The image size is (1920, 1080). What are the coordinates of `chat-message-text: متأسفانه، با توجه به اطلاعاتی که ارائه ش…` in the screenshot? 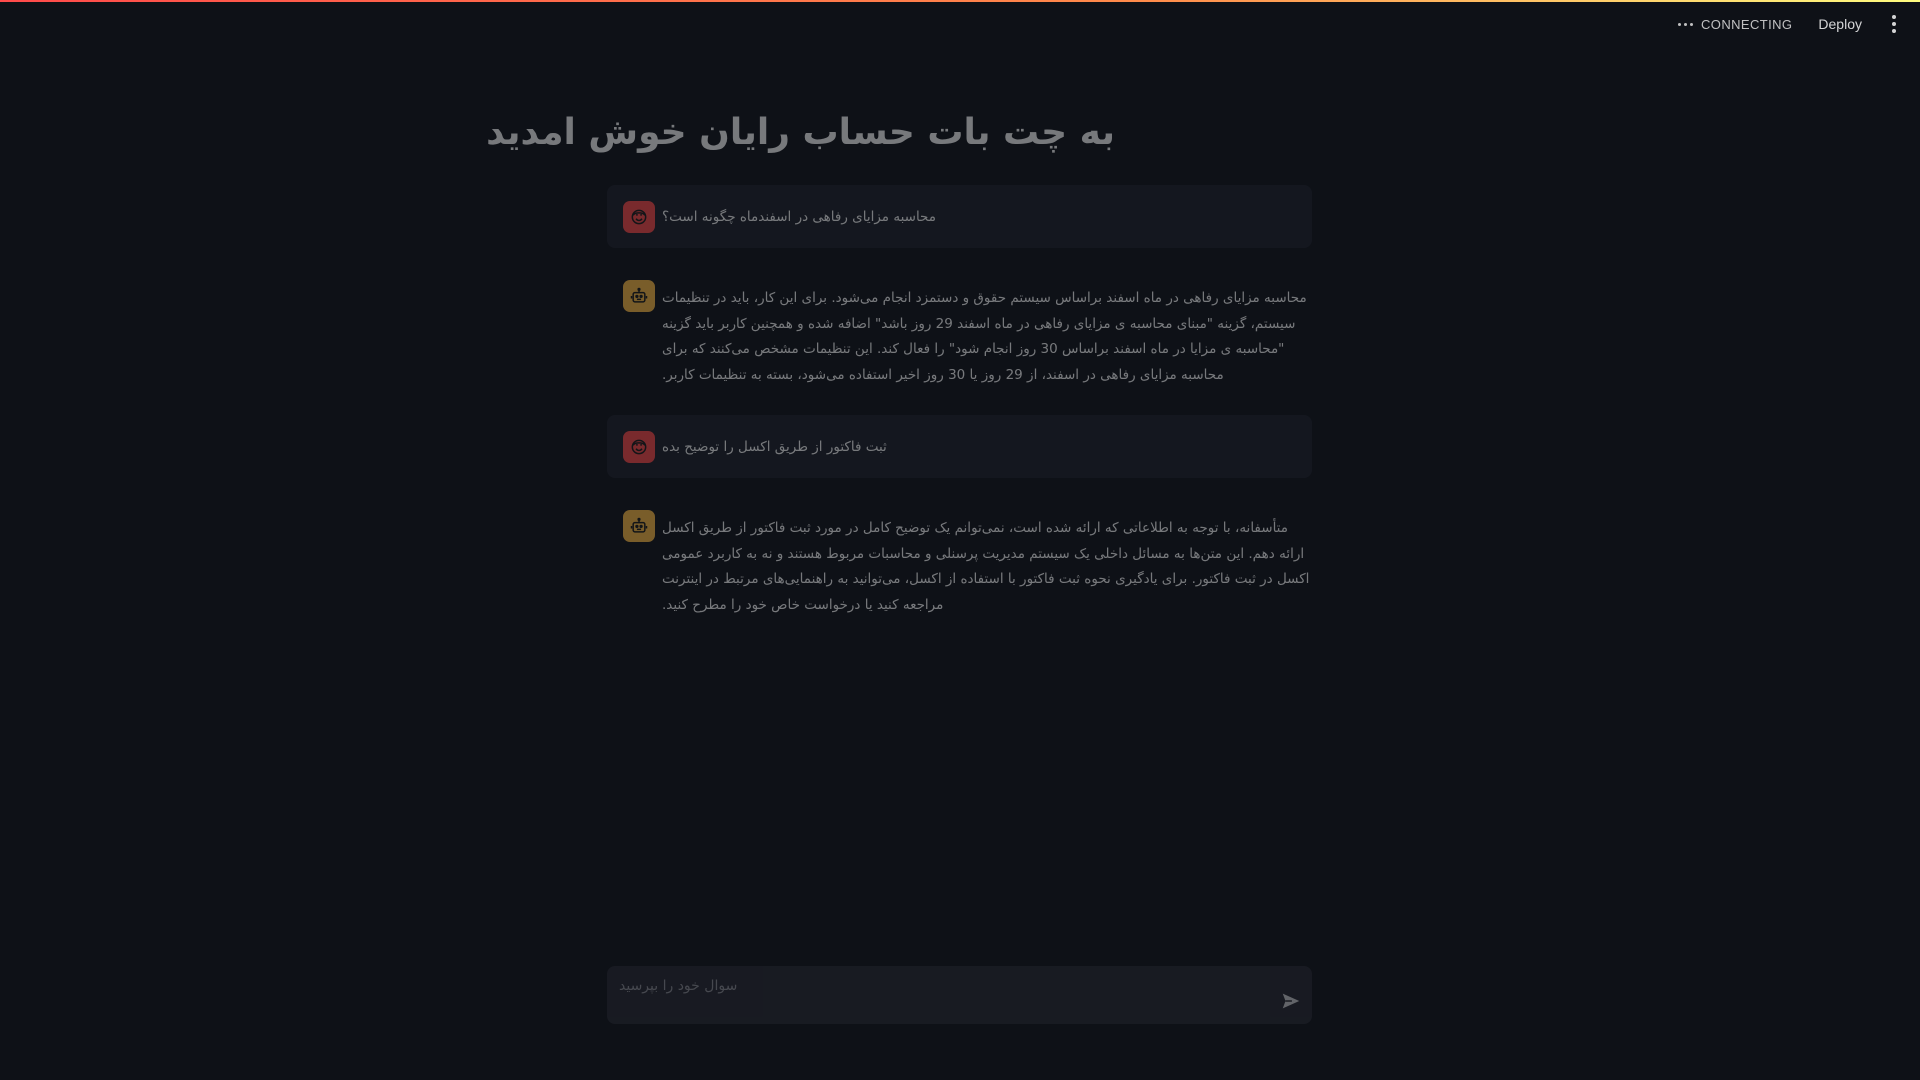 It's located at (986, 566).